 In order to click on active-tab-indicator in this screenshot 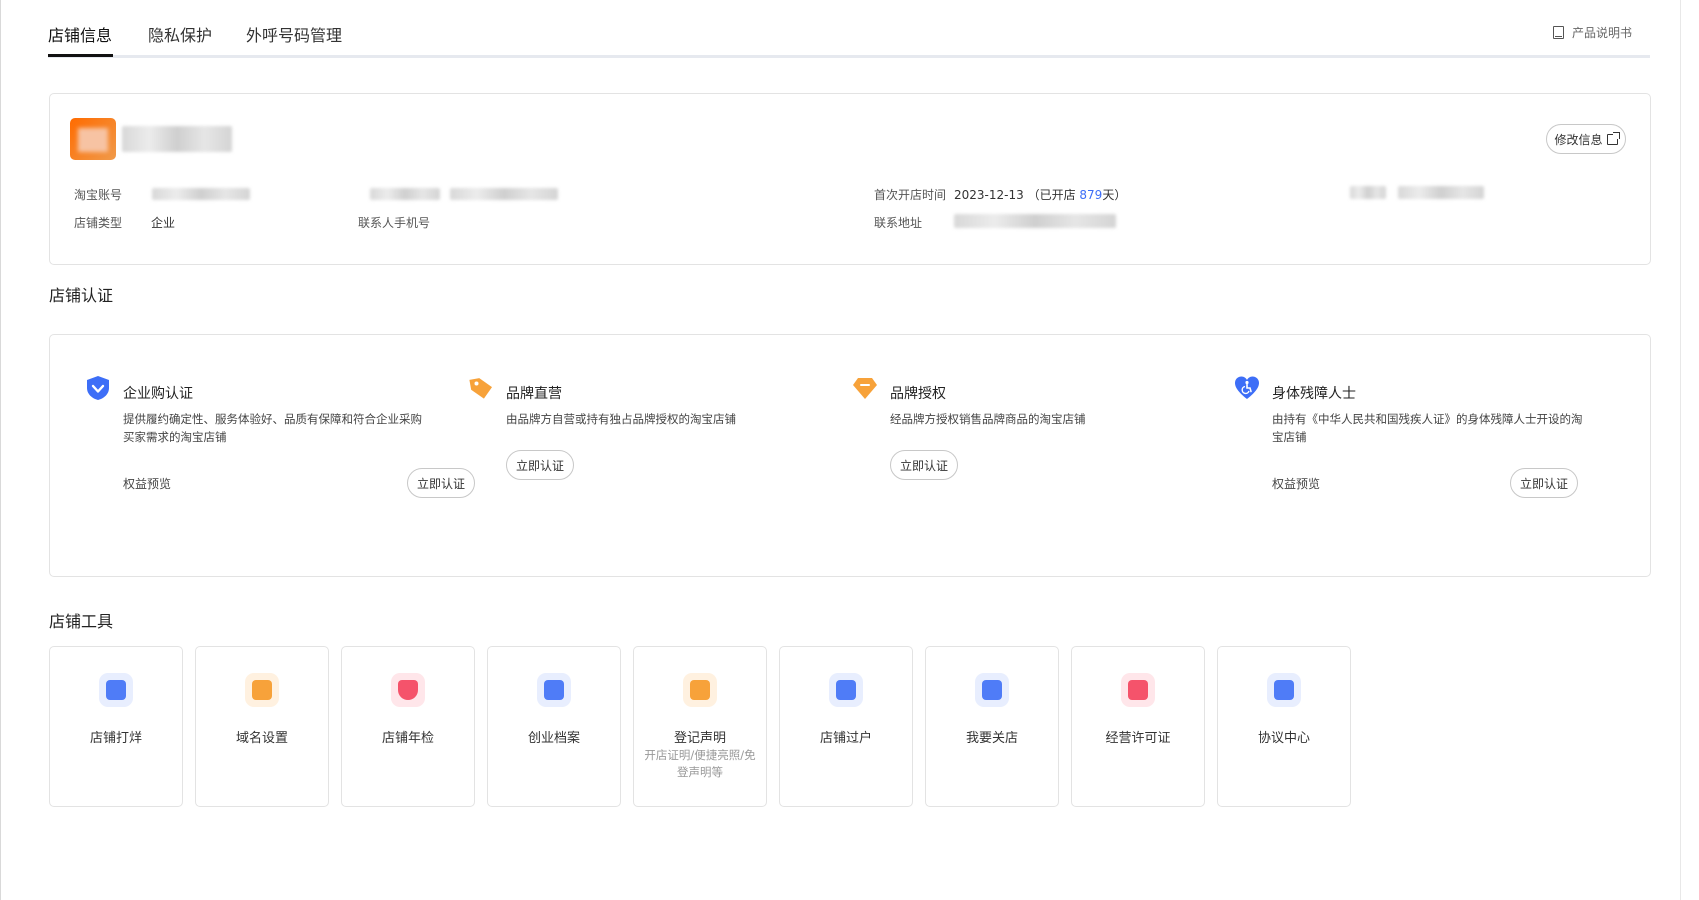, I will do `click(80, 55)`.